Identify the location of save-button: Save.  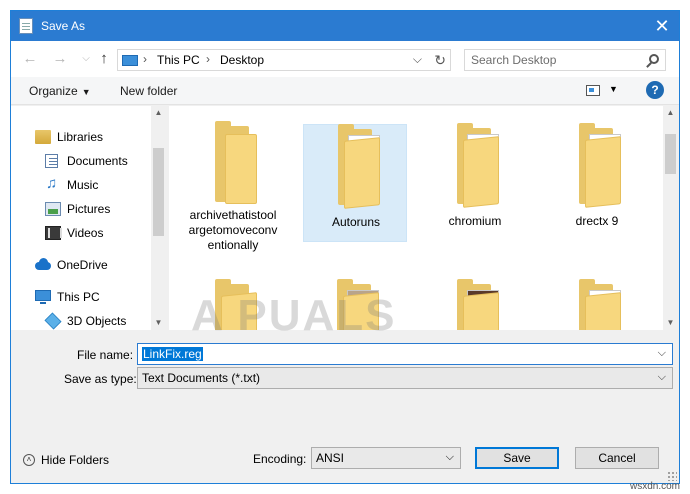
(517, 458).